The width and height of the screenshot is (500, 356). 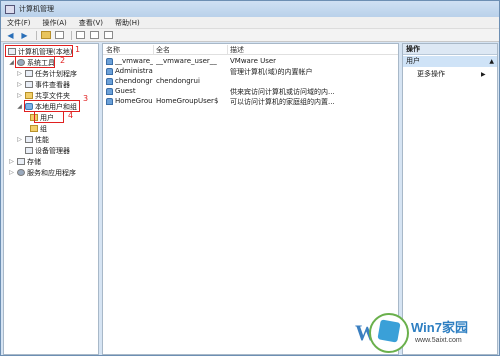 What do you see at coordinates (439, 327) in the screenshot?
I see `watermark-brand: Win7家园` at bounding box center [439, 327].